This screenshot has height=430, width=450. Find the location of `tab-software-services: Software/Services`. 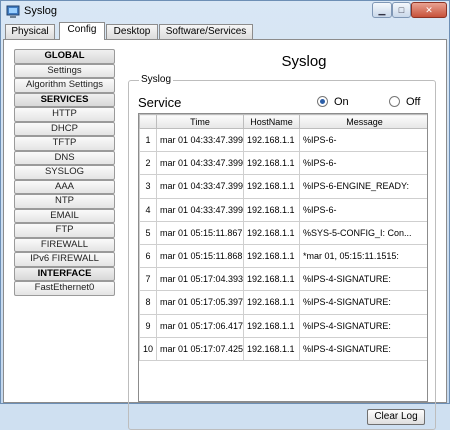

tab-software-services: Software/Services is located at coordinates (206, 31).